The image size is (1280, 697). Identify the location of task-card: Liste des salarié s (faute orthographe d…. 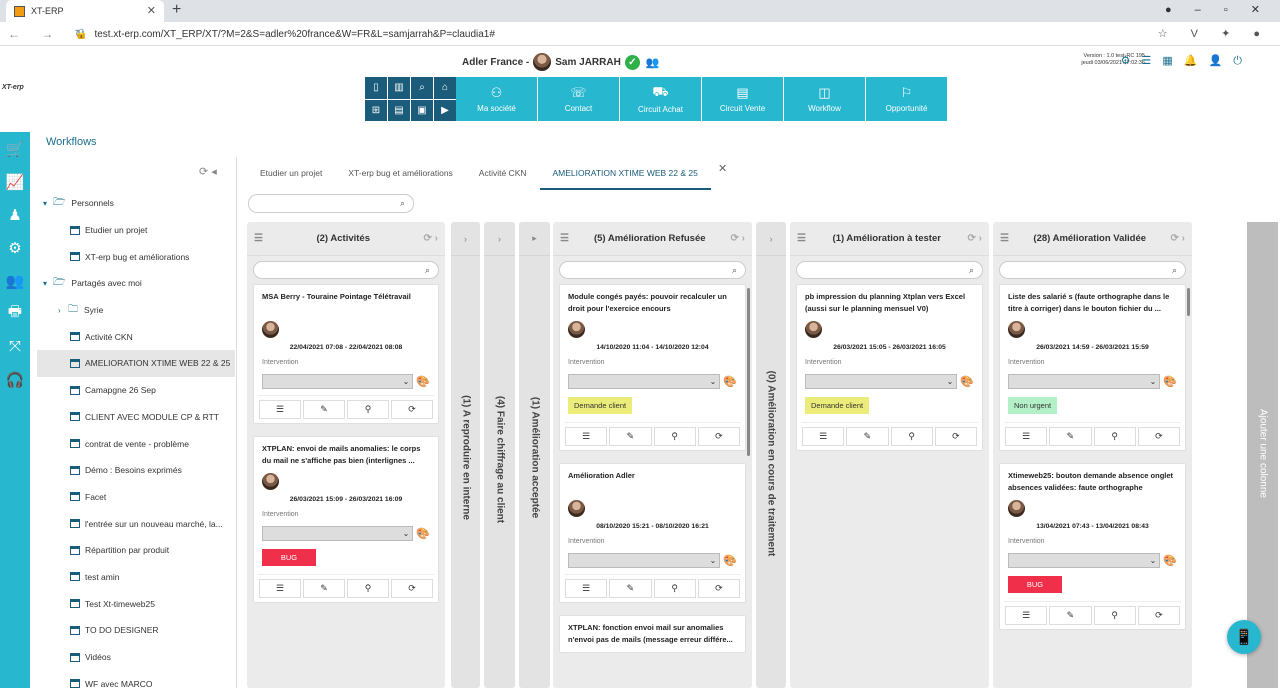
(1092, 367).